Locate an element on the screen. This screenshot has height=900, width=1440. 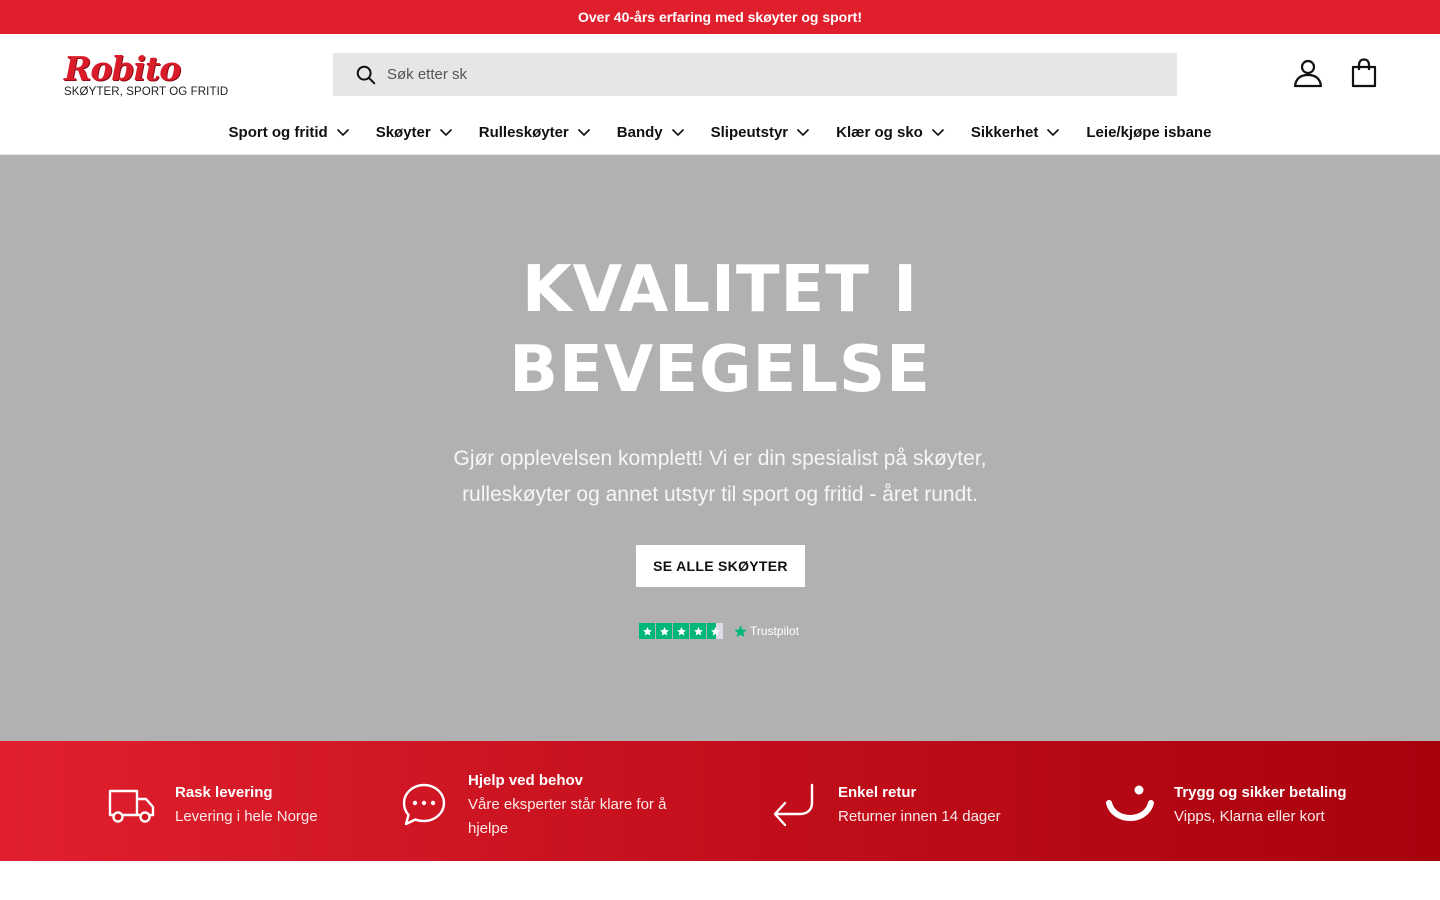
search-icon is located at coordinates (366, 75).